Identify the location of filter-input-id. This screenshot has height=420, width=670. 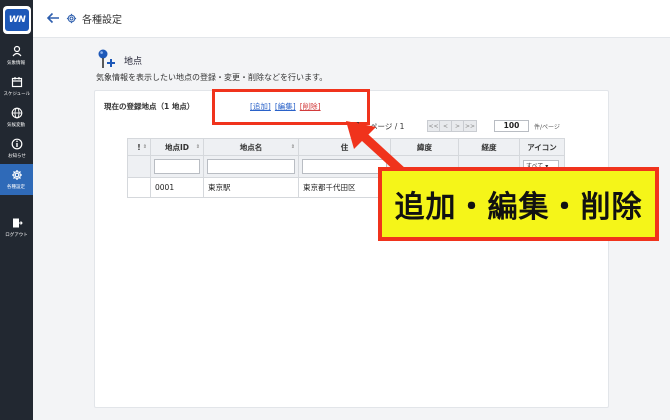
(177, 166).